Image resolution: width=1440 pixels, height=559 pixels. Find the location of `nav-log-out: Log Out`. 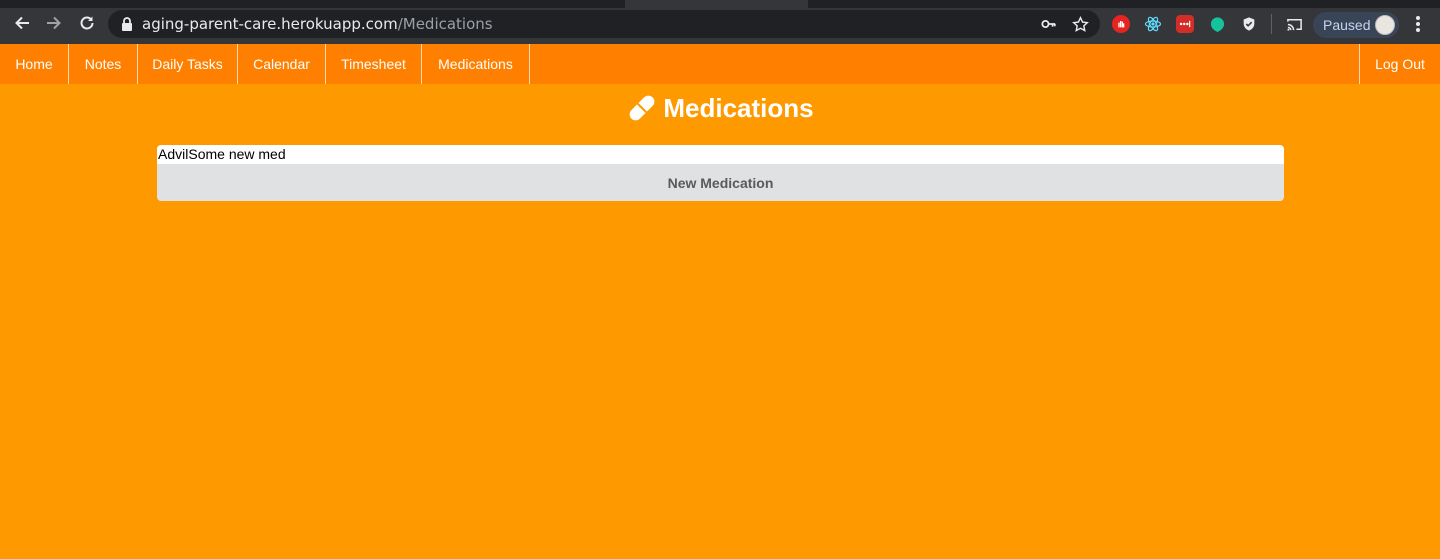

nav-log-out: Log Out is located at coordinates (1399, 64).